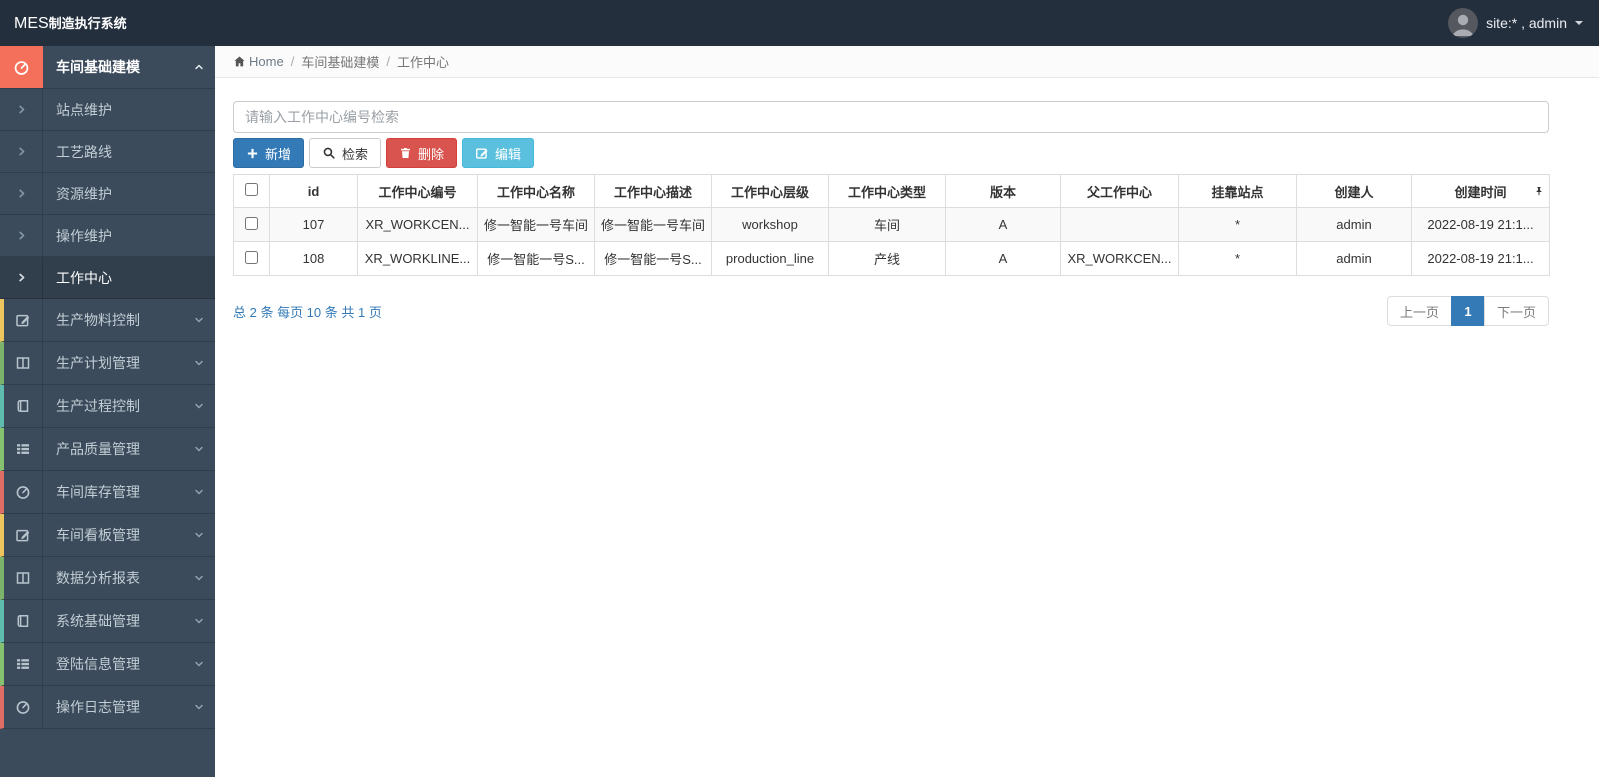  Describe the element at coordinates (107, 363) in the screenshot. I see `sidebar-item-production-plan-management: 生产计划管理` at that location.